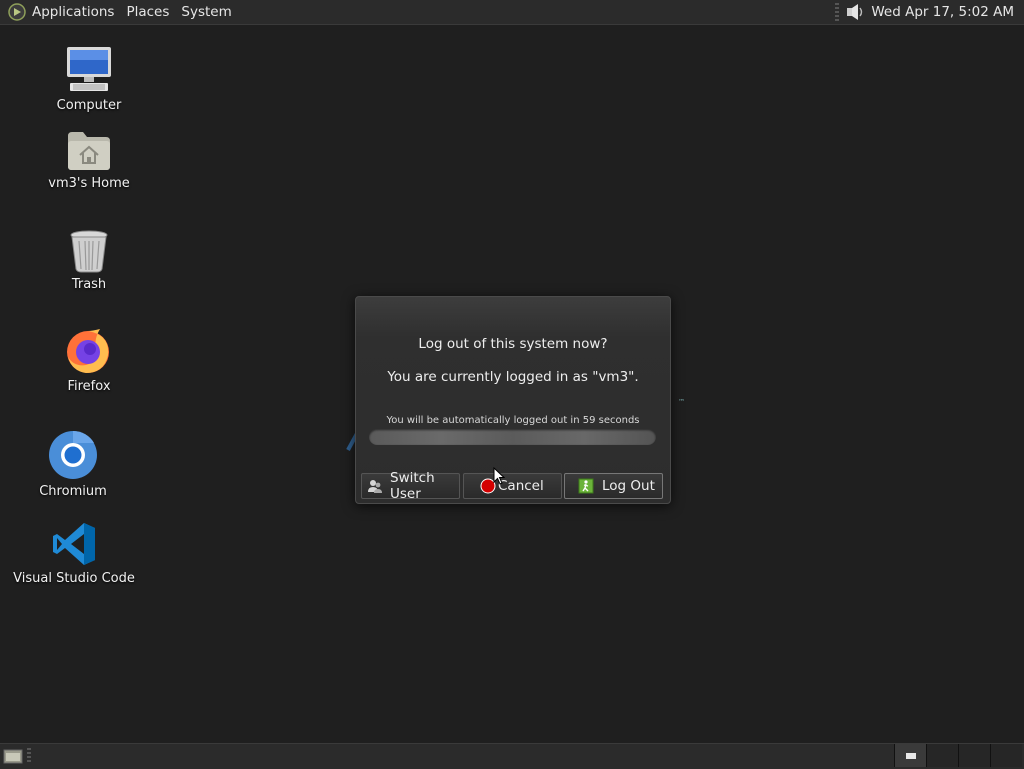 The width and height of the screenshot is (1024, 769). Describe the element at coordinates (88, 351) in the screenshot. I see `firefox-icon` at that location.